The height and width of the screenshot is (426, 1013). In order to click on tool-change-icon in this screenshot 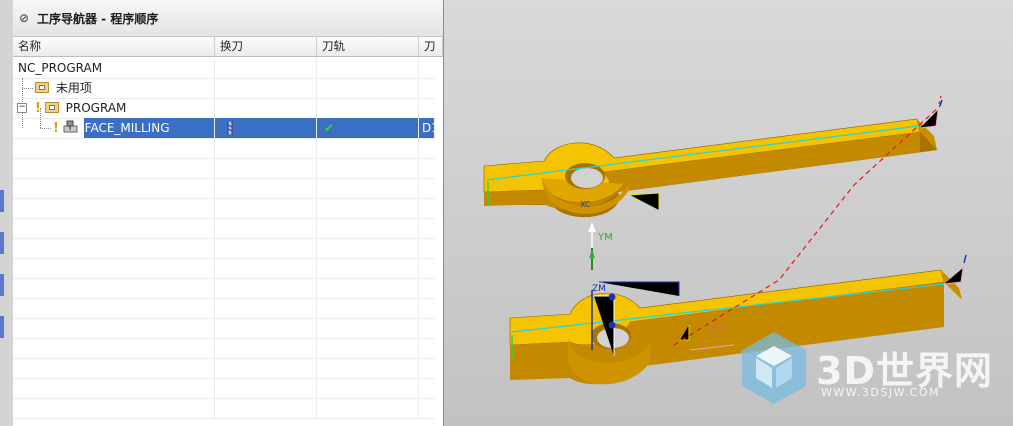, I will do `click(230, 128)`.